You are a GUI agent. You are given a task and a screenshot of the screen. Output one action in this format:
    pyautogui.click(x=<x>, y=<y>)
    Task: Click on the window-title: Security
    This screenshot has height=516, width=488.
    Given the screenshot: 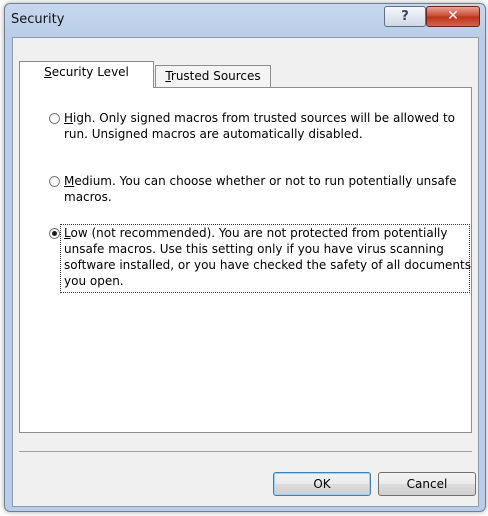 What is the action you would take?
    pyautogui.click(x=38, y=19)
    